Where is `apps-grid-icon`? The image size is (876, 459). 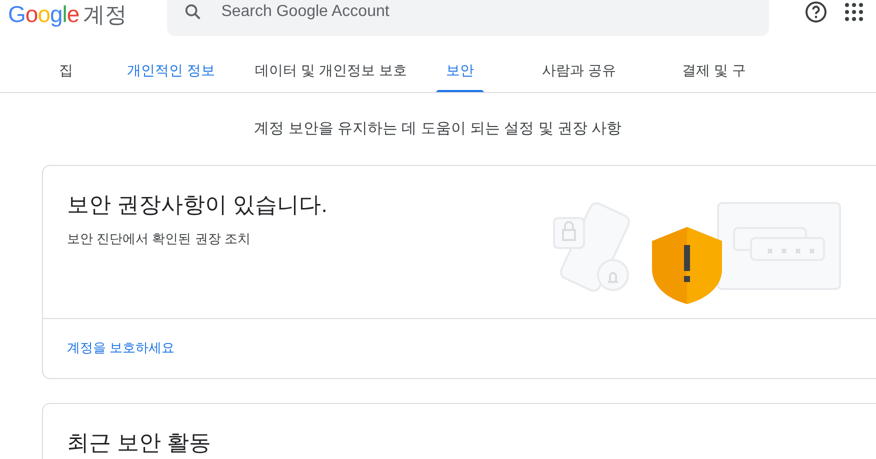
apps-grid-icon is located at coordinates (854, 12).